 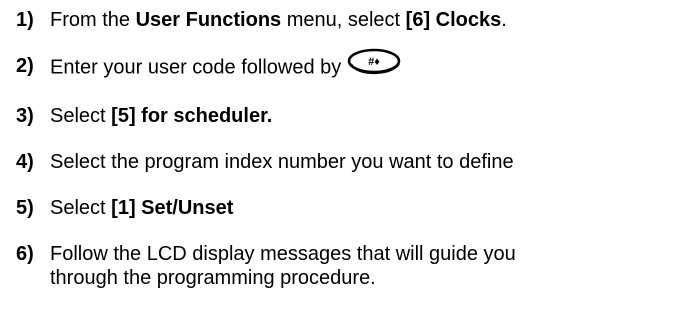 What do you see at coordinates (196, 67) in the screenshot?
I see `step-text-part: Enter your user code followed by` at bounding box center [196, 67].